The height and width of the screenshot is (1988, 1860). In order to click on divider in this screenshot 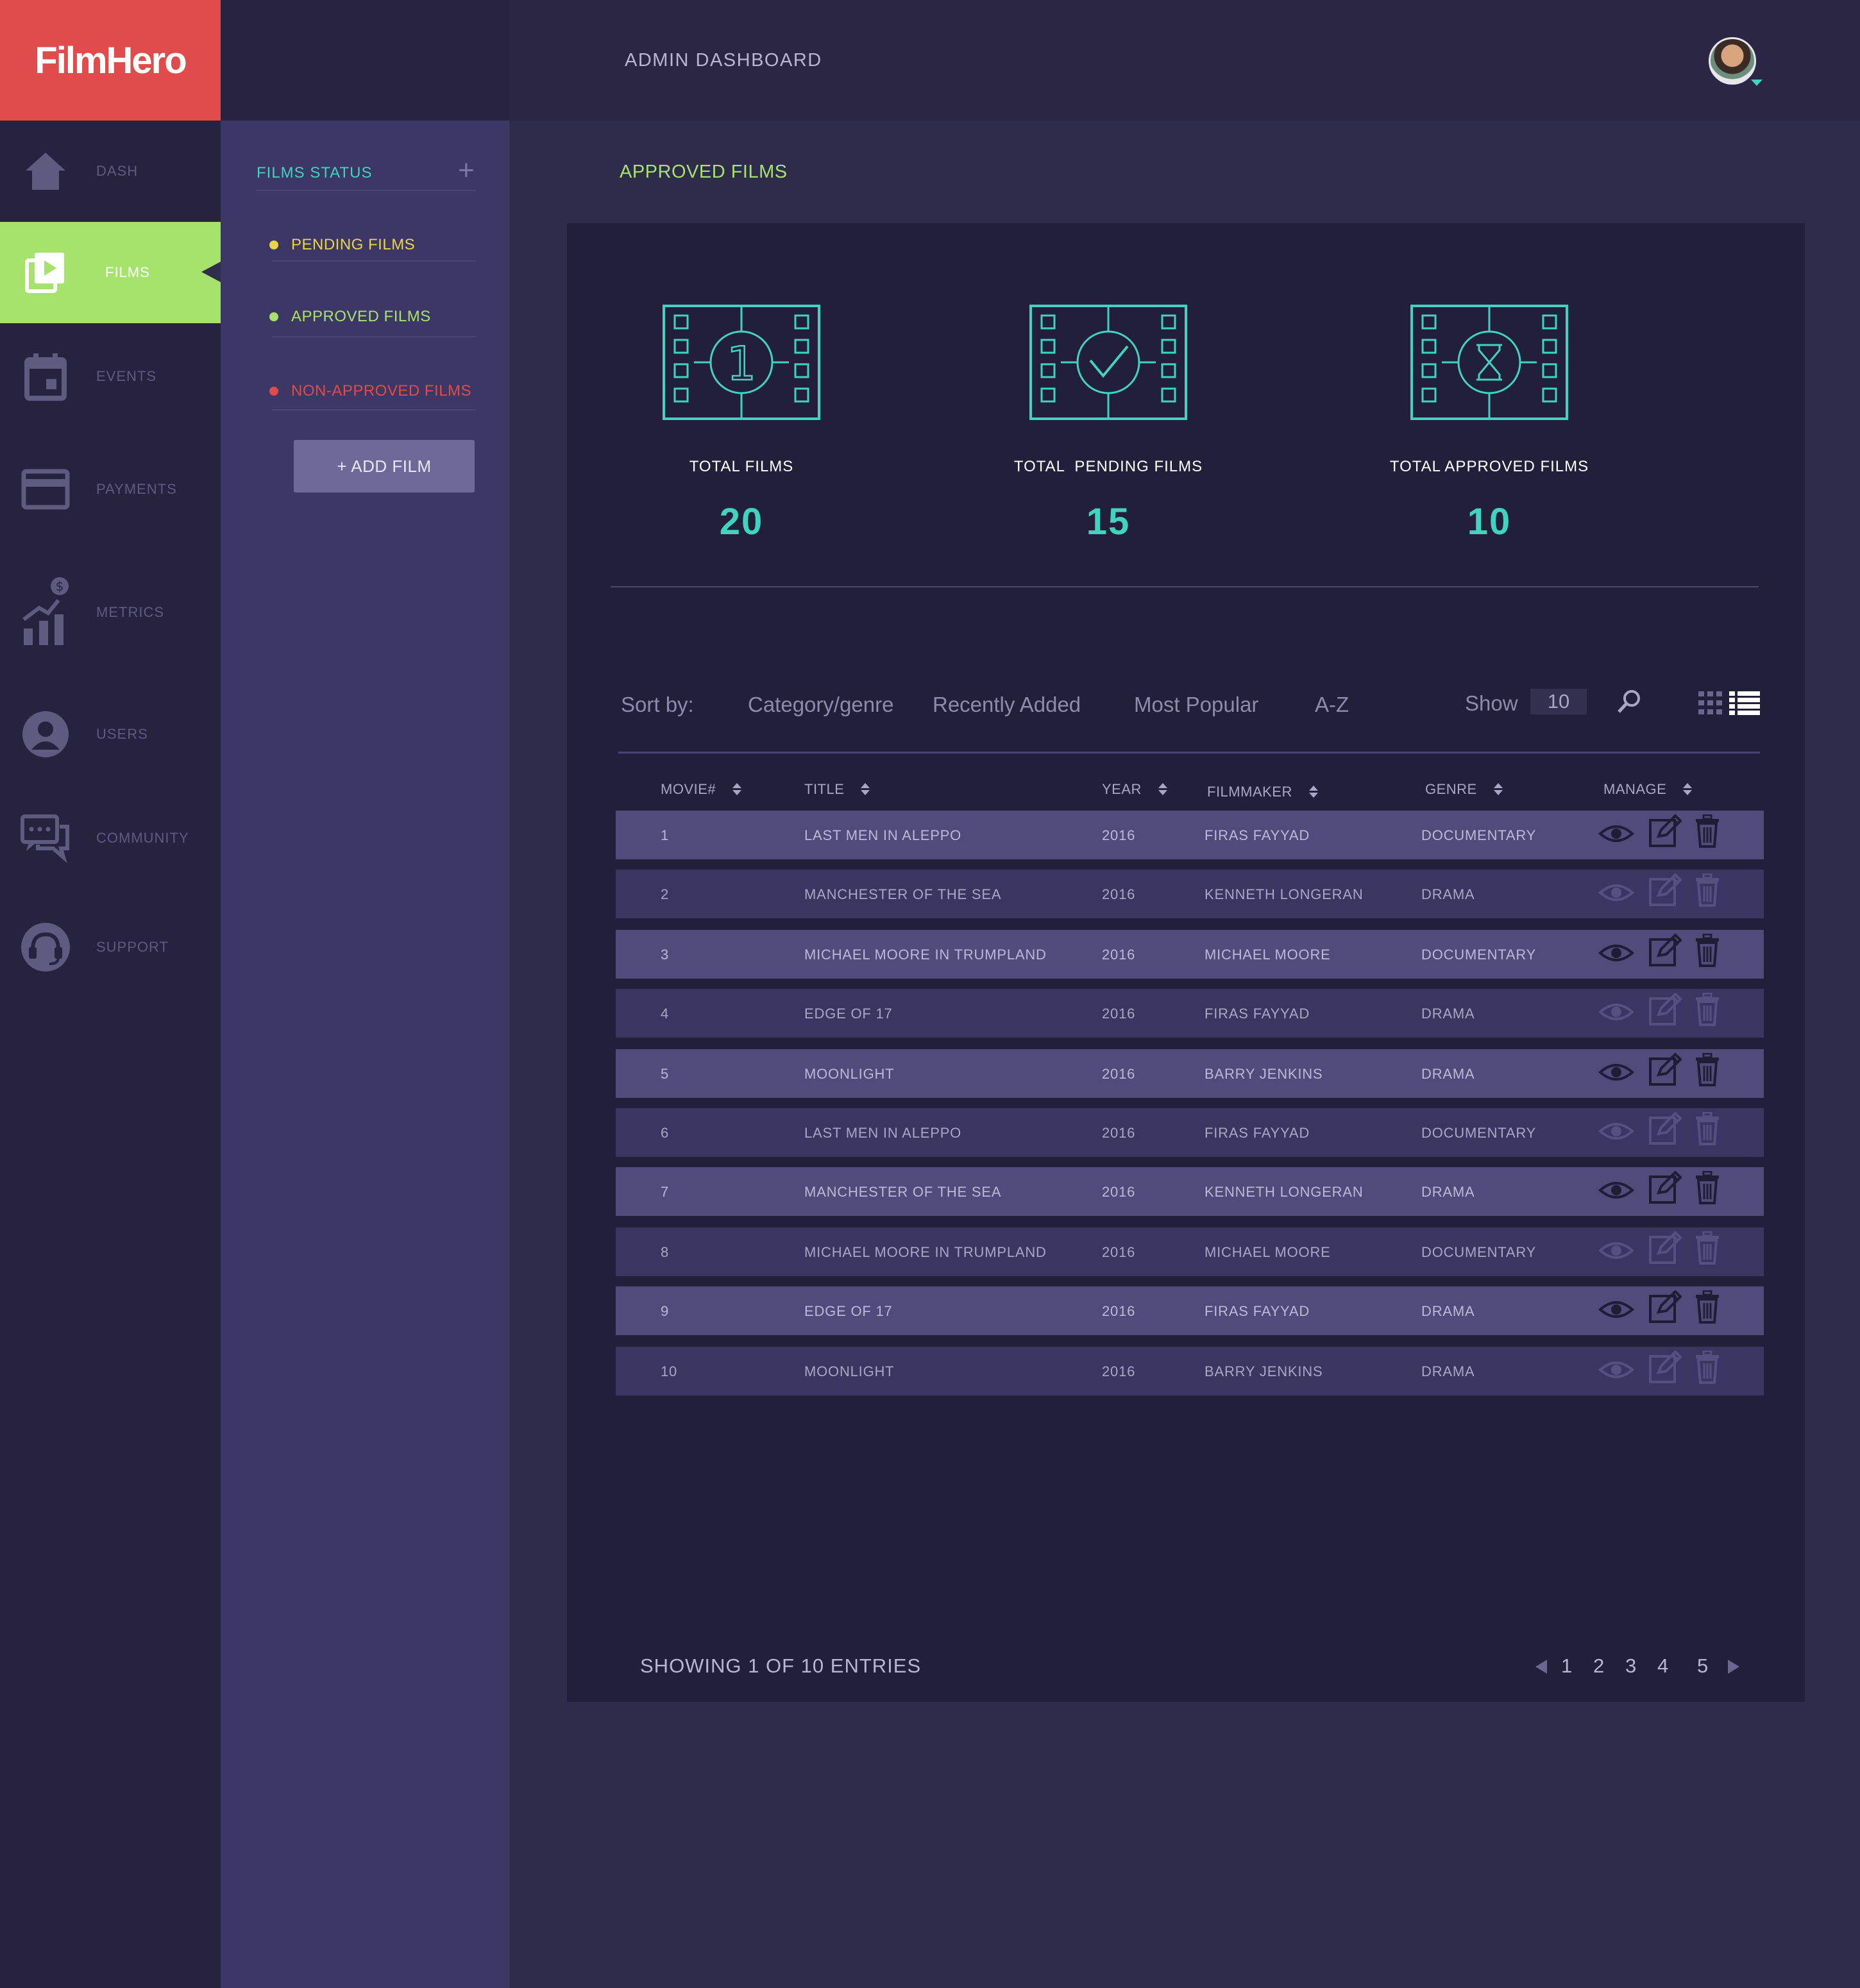, I will do `click(366, 190)`.